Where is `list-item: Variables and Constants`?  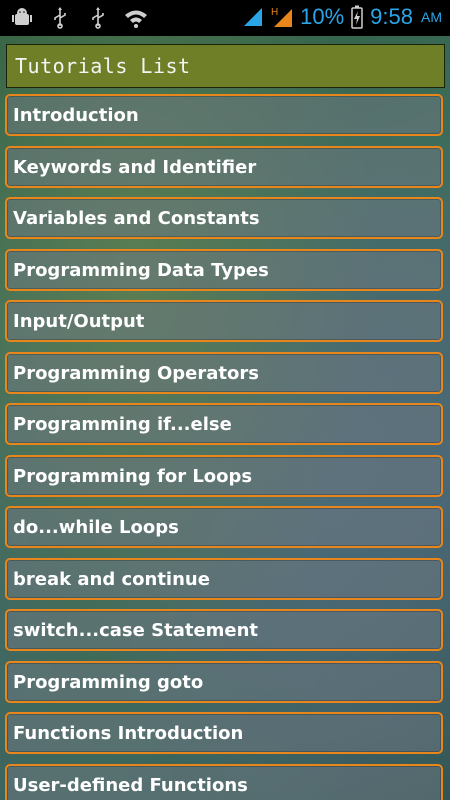 list-item: Variables and Constants is located at coordinates (224, 218).